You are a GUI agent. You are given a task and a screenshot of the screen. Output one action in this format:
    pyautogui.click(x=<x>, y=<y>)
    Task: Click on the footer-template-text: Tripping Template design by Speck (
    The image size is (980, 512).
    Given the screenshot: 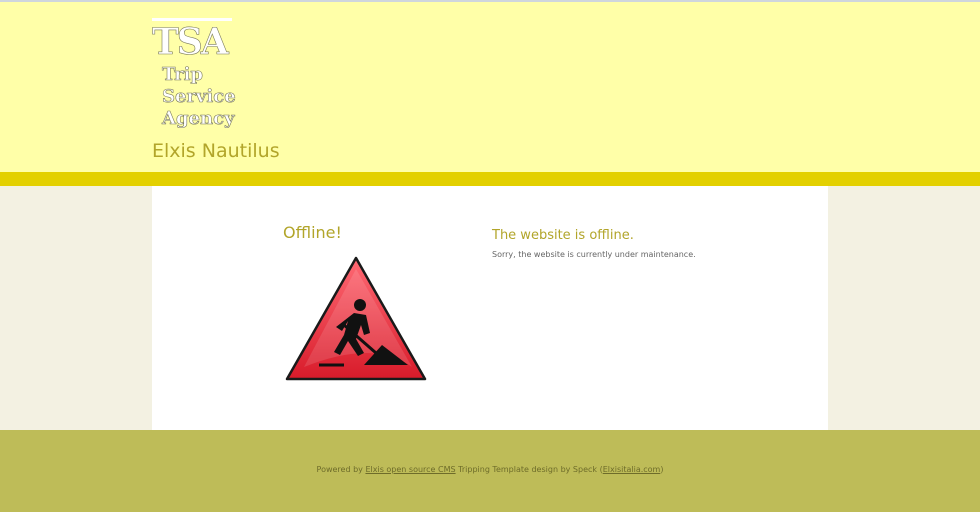 What is the action you would take?
    pyautogui.click(x=530, y=469)
    